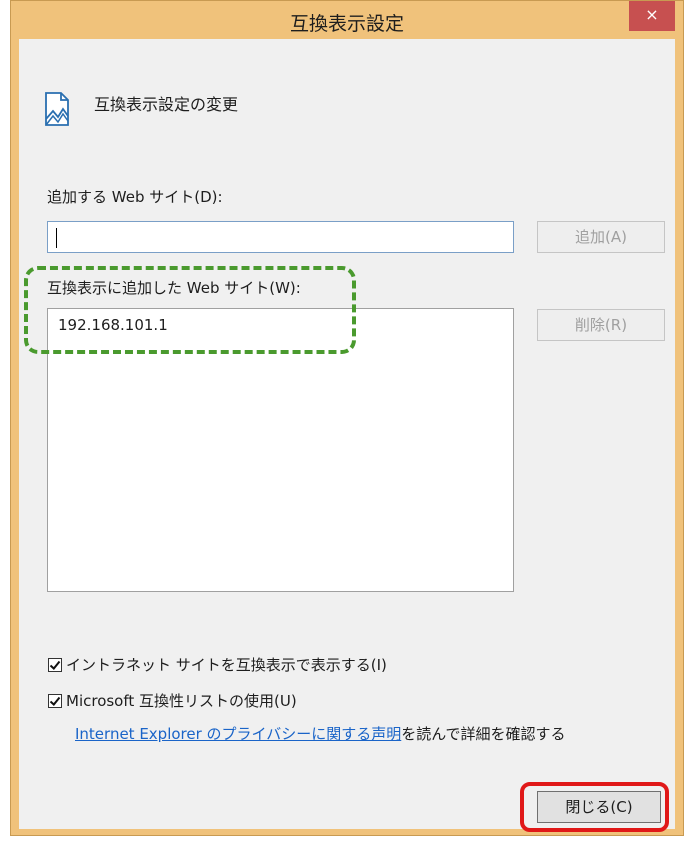 This screenshot has height=849, width=691. I want to click on title-bar: 互換表示設定 ×, so click(347, 20).